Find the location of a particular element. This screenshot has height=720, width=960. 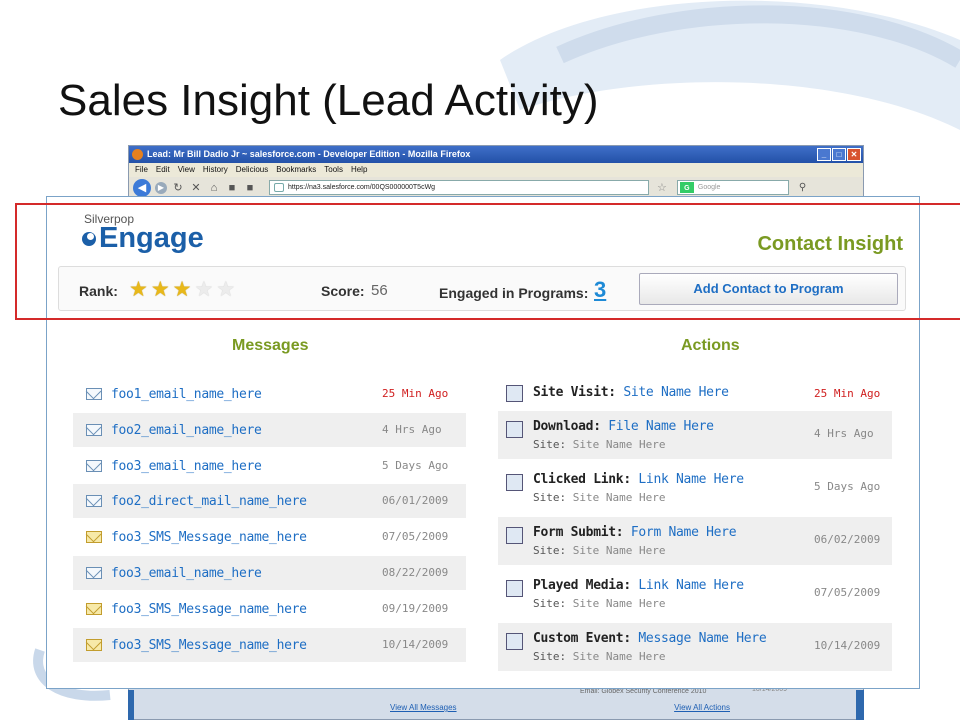

menu-file: File is located at coordinates (141, 171).